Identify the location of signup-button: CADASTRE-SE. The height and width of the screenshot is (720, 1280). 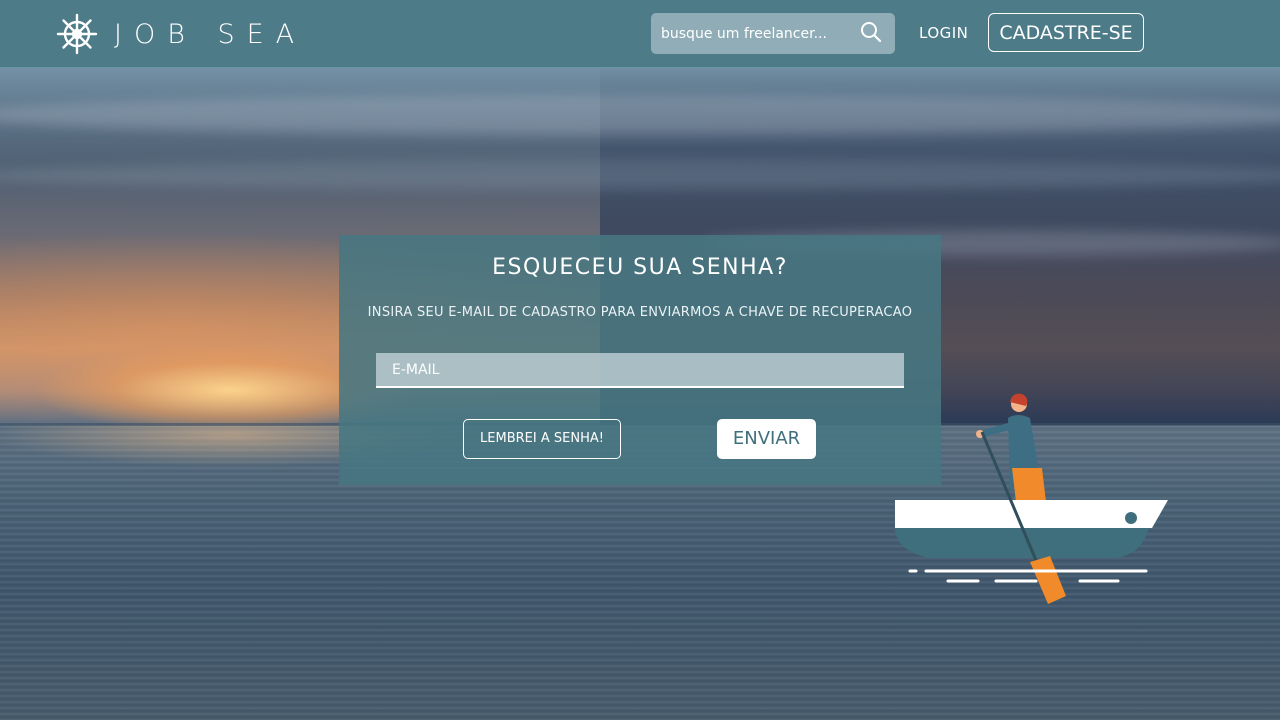
(1066, 32).